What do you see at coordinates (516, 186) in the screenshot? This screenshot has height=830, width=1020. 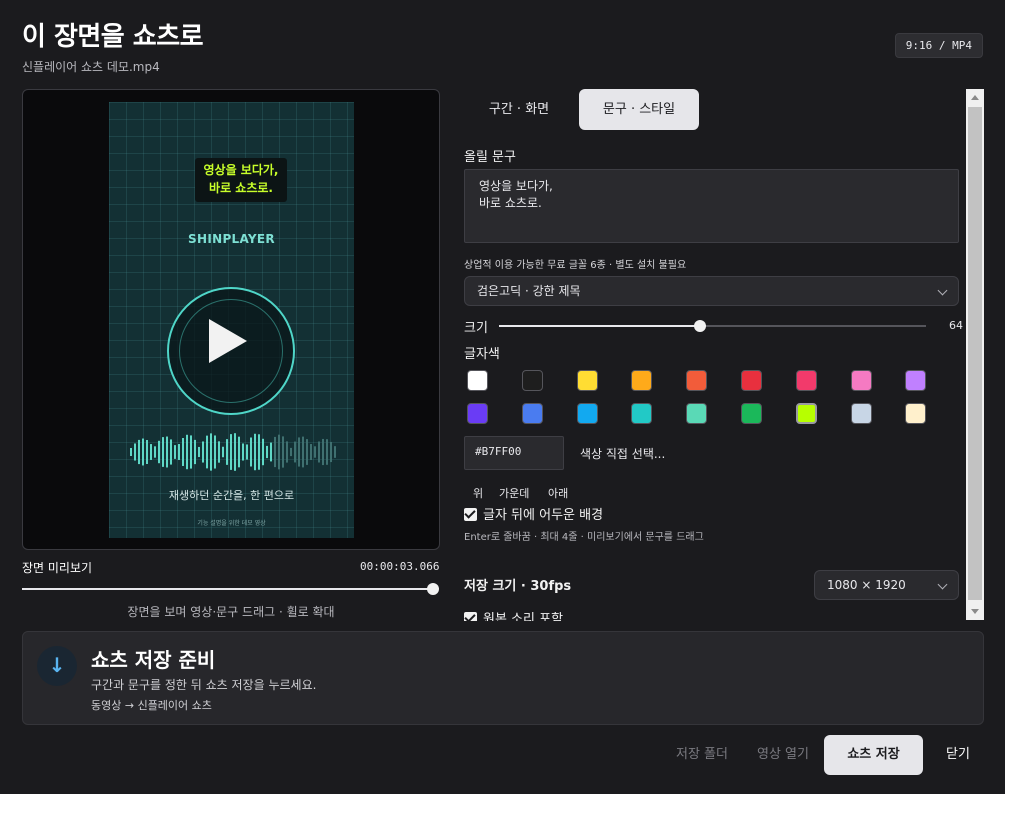 I see `caption-text-line: 영상을 보다가,` at bounding box center [516, 186].